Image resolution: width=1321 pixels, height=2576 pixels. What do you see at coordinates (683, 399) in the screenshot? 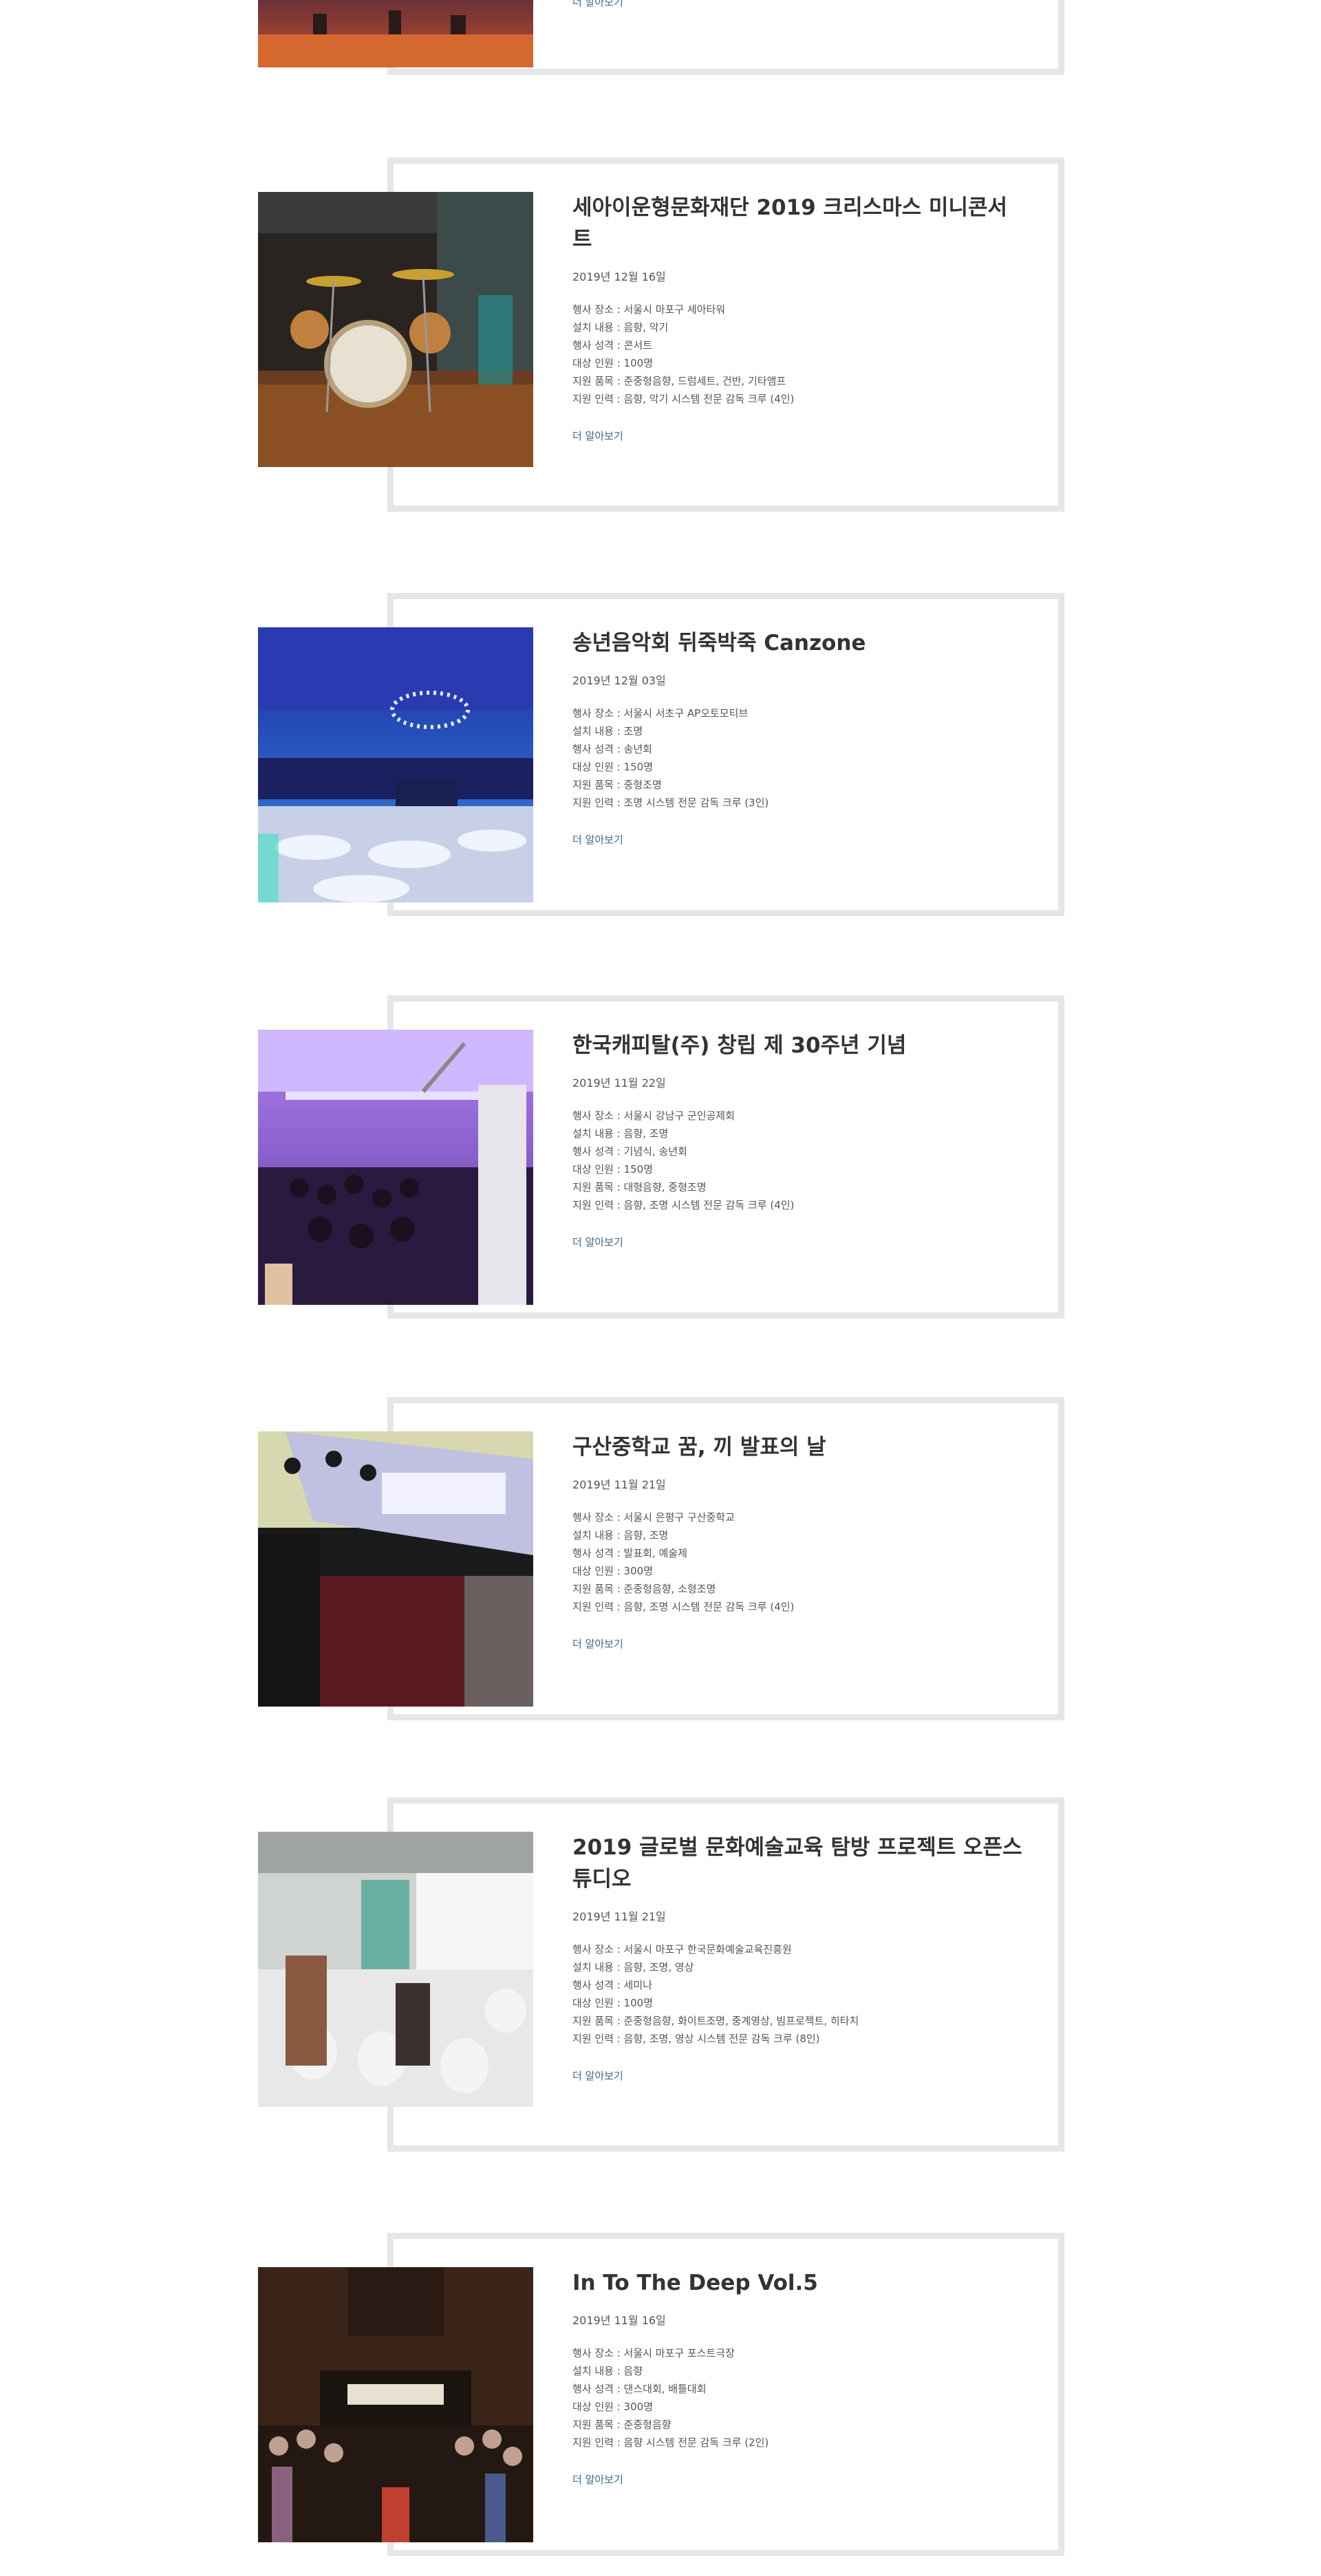
I see `detail-line: 지원 인력 : 음향, 악기 시스템 전문 감독 크루 (4인)` at bounding box center [683, 399].